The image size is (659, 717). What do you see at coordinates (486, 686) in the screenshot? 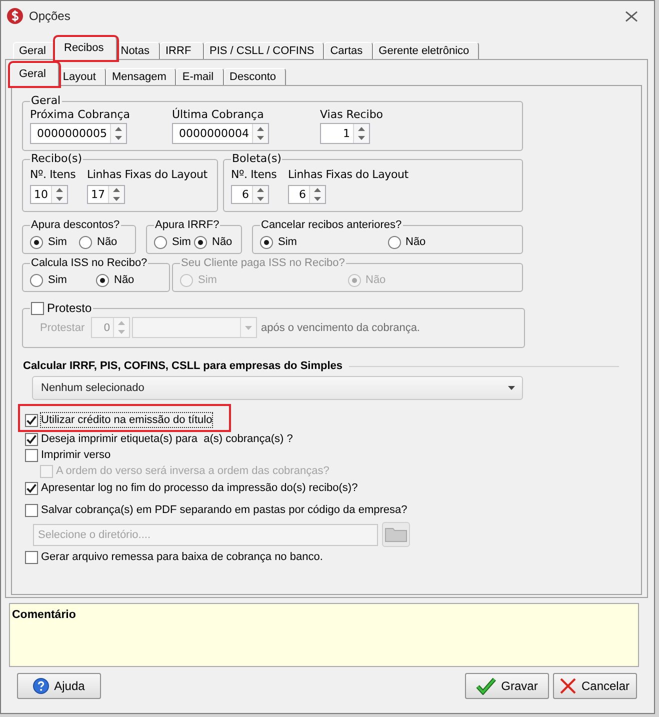
I see `check-icon` at bounding box center [486, 686].